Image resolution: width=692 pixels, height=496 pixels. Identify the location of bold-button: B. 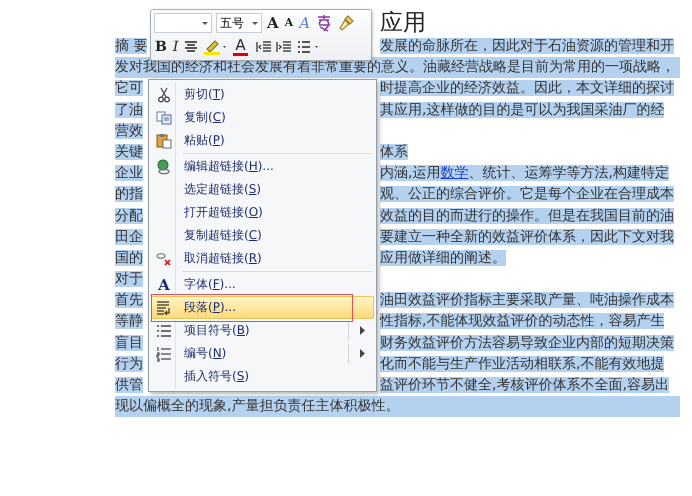
(161, 47).